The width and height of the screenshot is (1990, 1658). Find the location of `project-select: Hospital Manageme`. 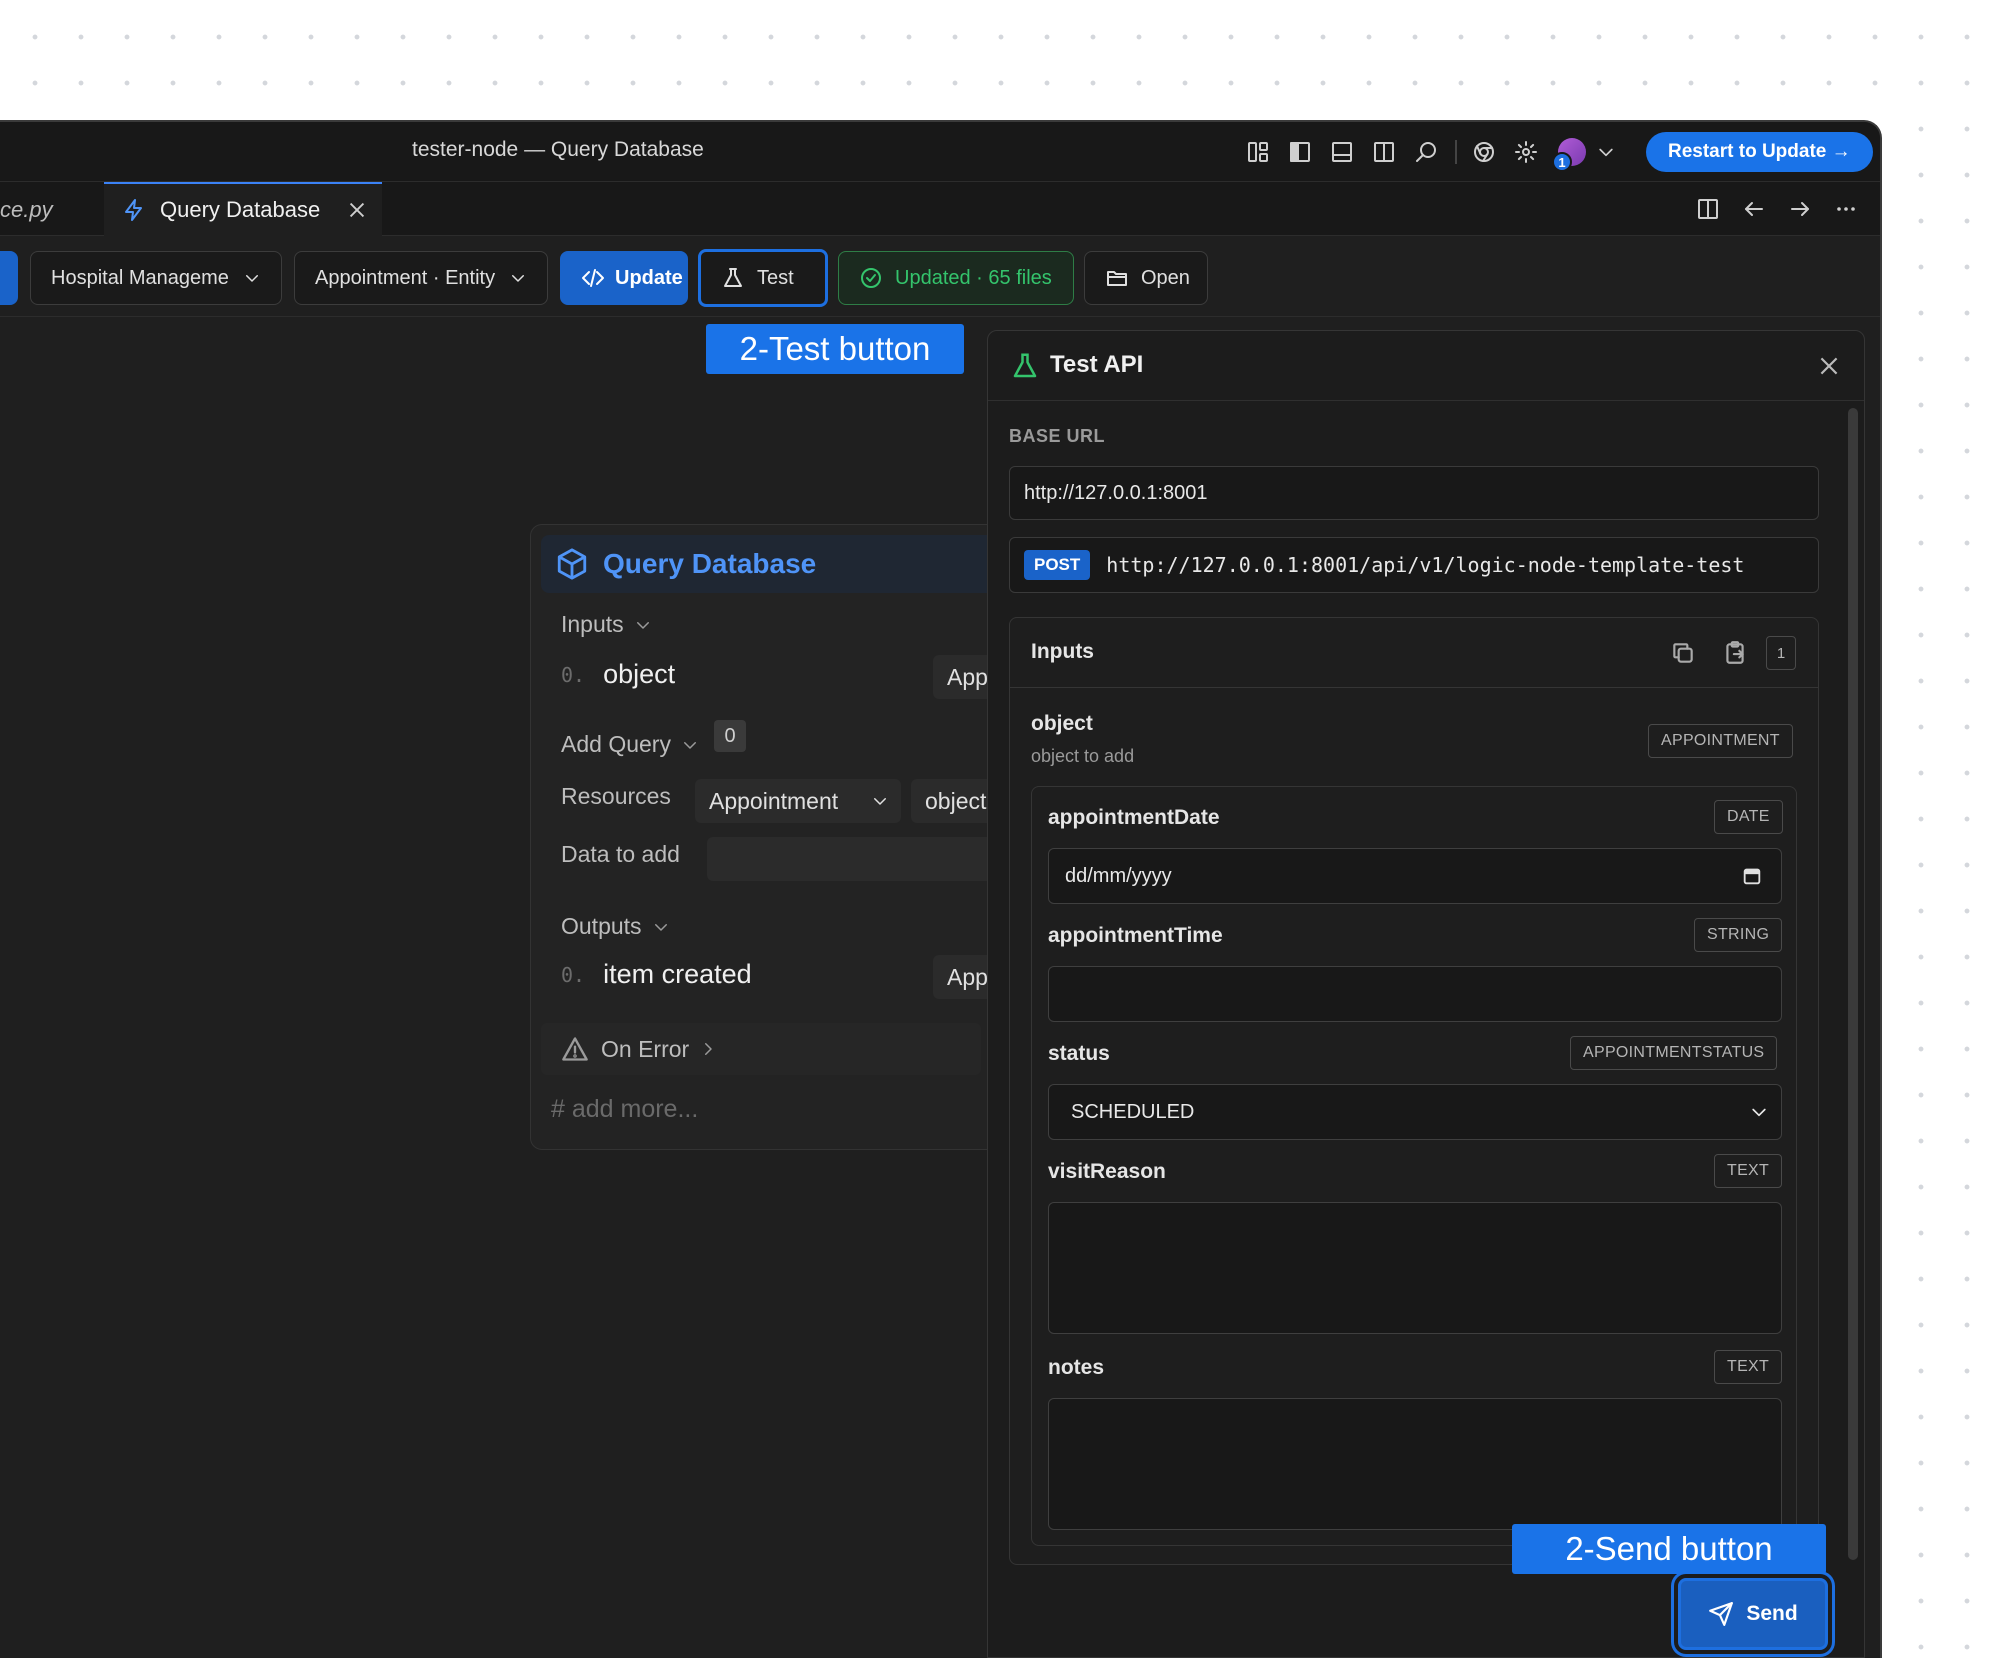

project-select: Hospital Manageme is located at coordinates (156, 278).